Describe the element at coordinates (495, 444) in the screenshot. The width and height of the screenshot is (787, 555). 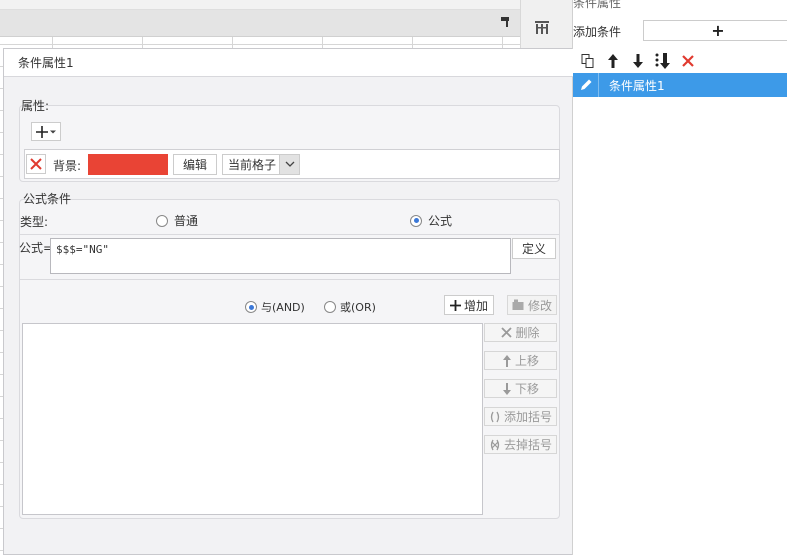
I see `remove-bracket-icon` at that location.